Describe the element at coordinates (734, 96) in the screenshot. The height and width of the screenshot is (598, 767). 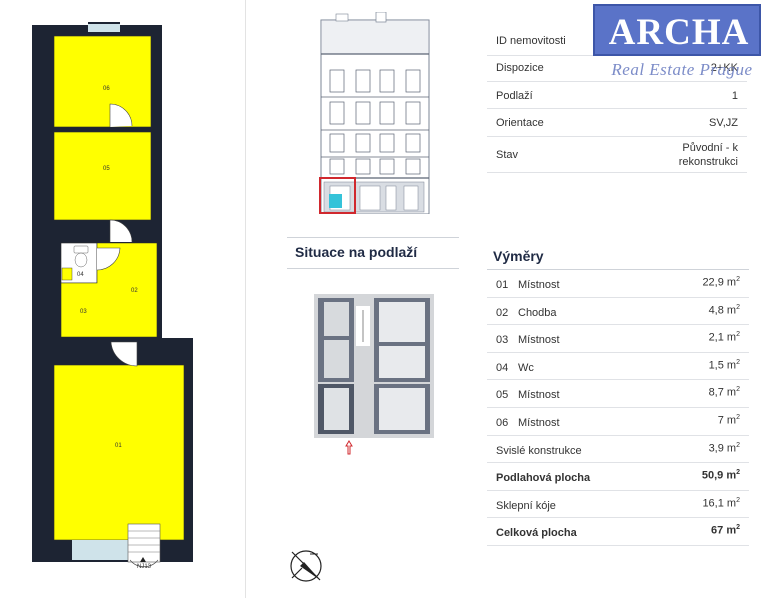
I see `property-value: 1` at that location.